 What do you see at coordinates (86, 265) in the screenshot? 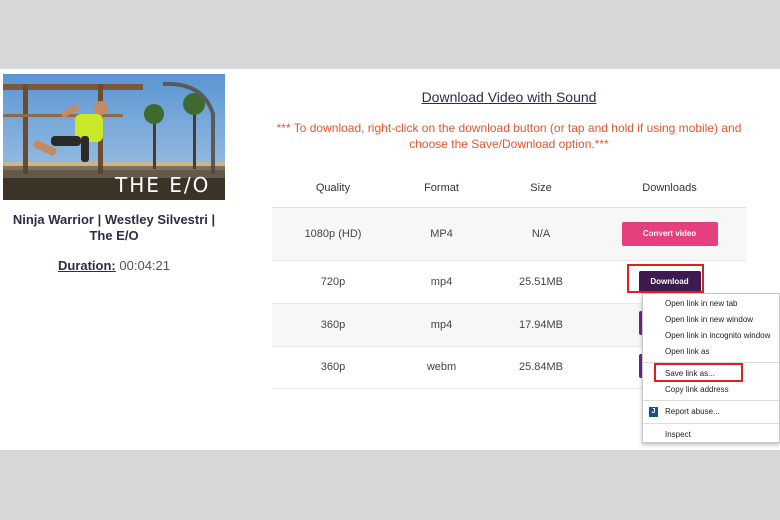
I see `duration-label: Duration:` at bounding box center [86, 265].